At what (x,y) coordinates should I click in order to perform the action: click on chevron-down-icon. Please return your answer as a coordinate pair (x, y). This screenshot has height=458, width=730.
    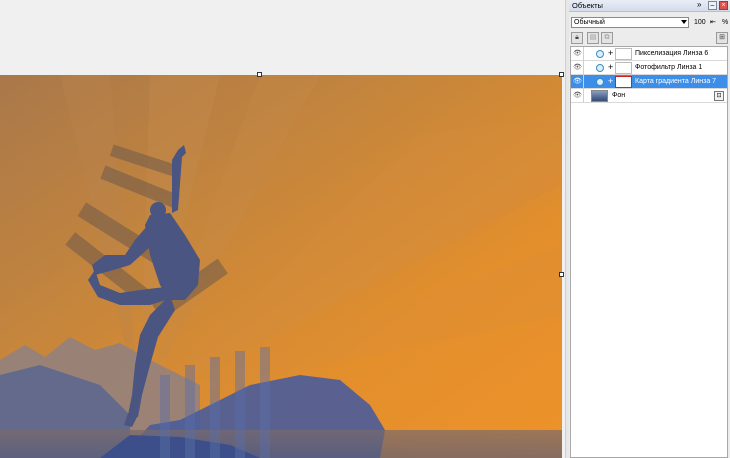
    Looking at the image, I should click on (684, 22).